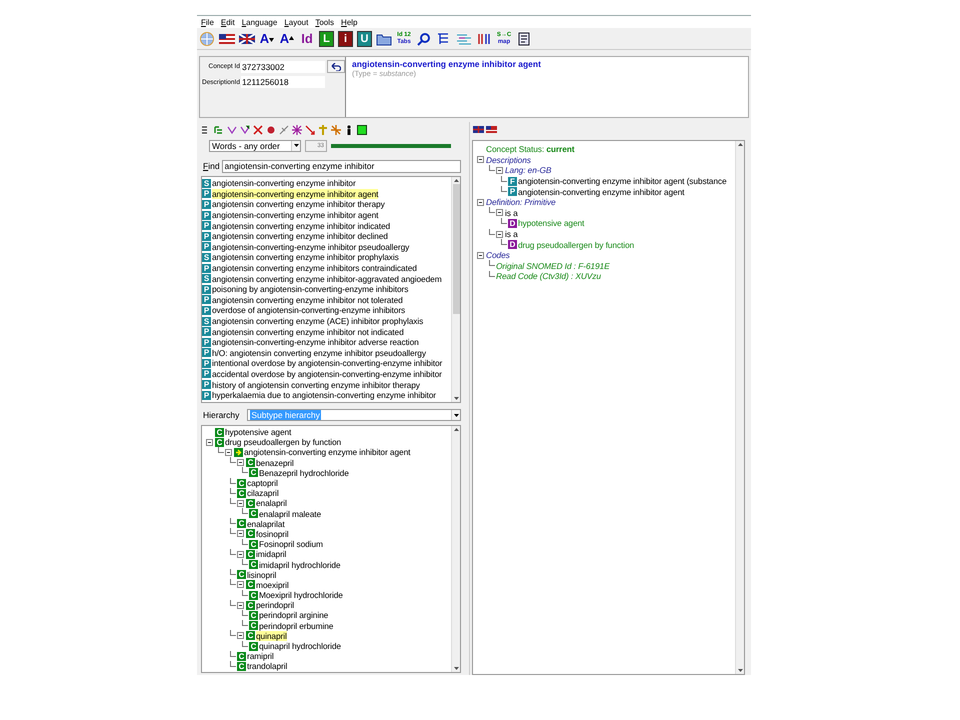 Image resolution: width=960 pixels, height=720 pixels. What do you see at coordinates (299, 565) in the screenshot?
I see `tree-item: imidapril hydrochloride` at bounding box center [299, 565].